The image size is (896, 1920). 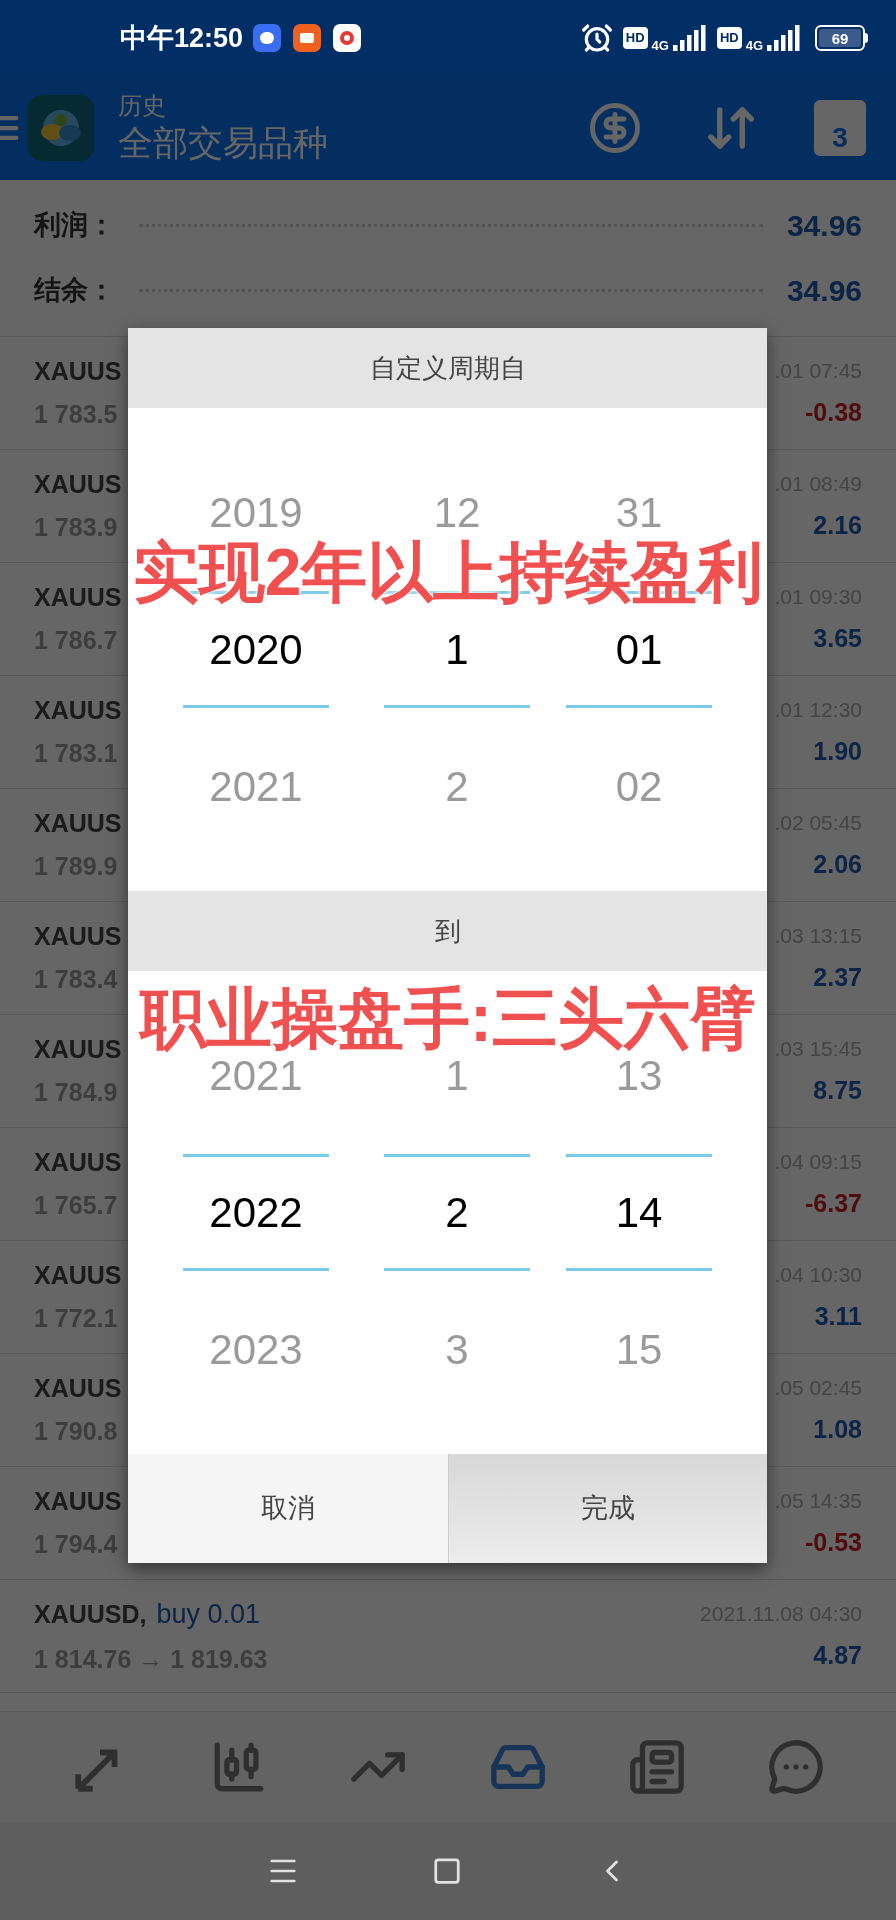 What do you see at coordinates (457, 512) in the screenshot?
I see `picker-value: 12` at bounding box center [457, 512].